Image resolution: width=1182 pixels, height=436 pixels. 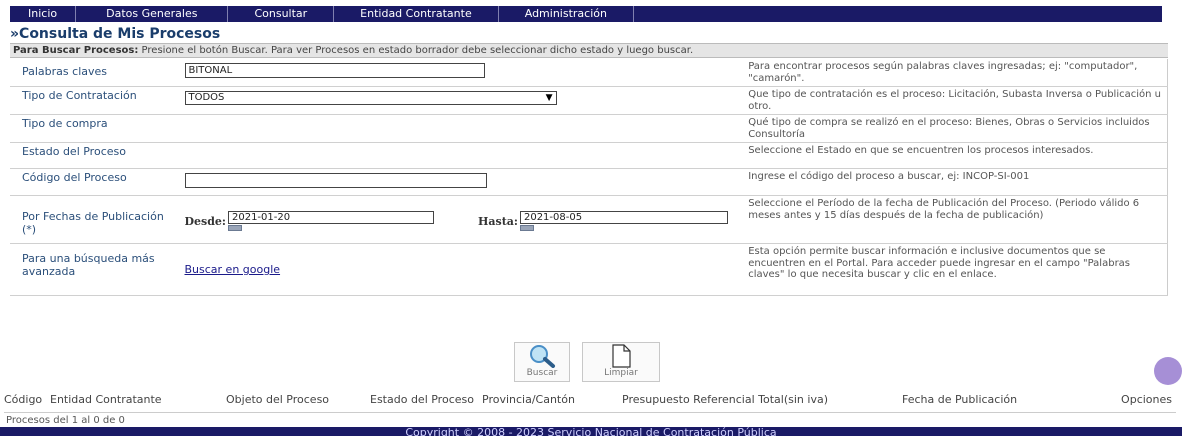 What do you see at coordinates (95, 100) in the screenshot?
I see `contract-type-label: Tipo de Contratación` at bounding box center [95, 100].